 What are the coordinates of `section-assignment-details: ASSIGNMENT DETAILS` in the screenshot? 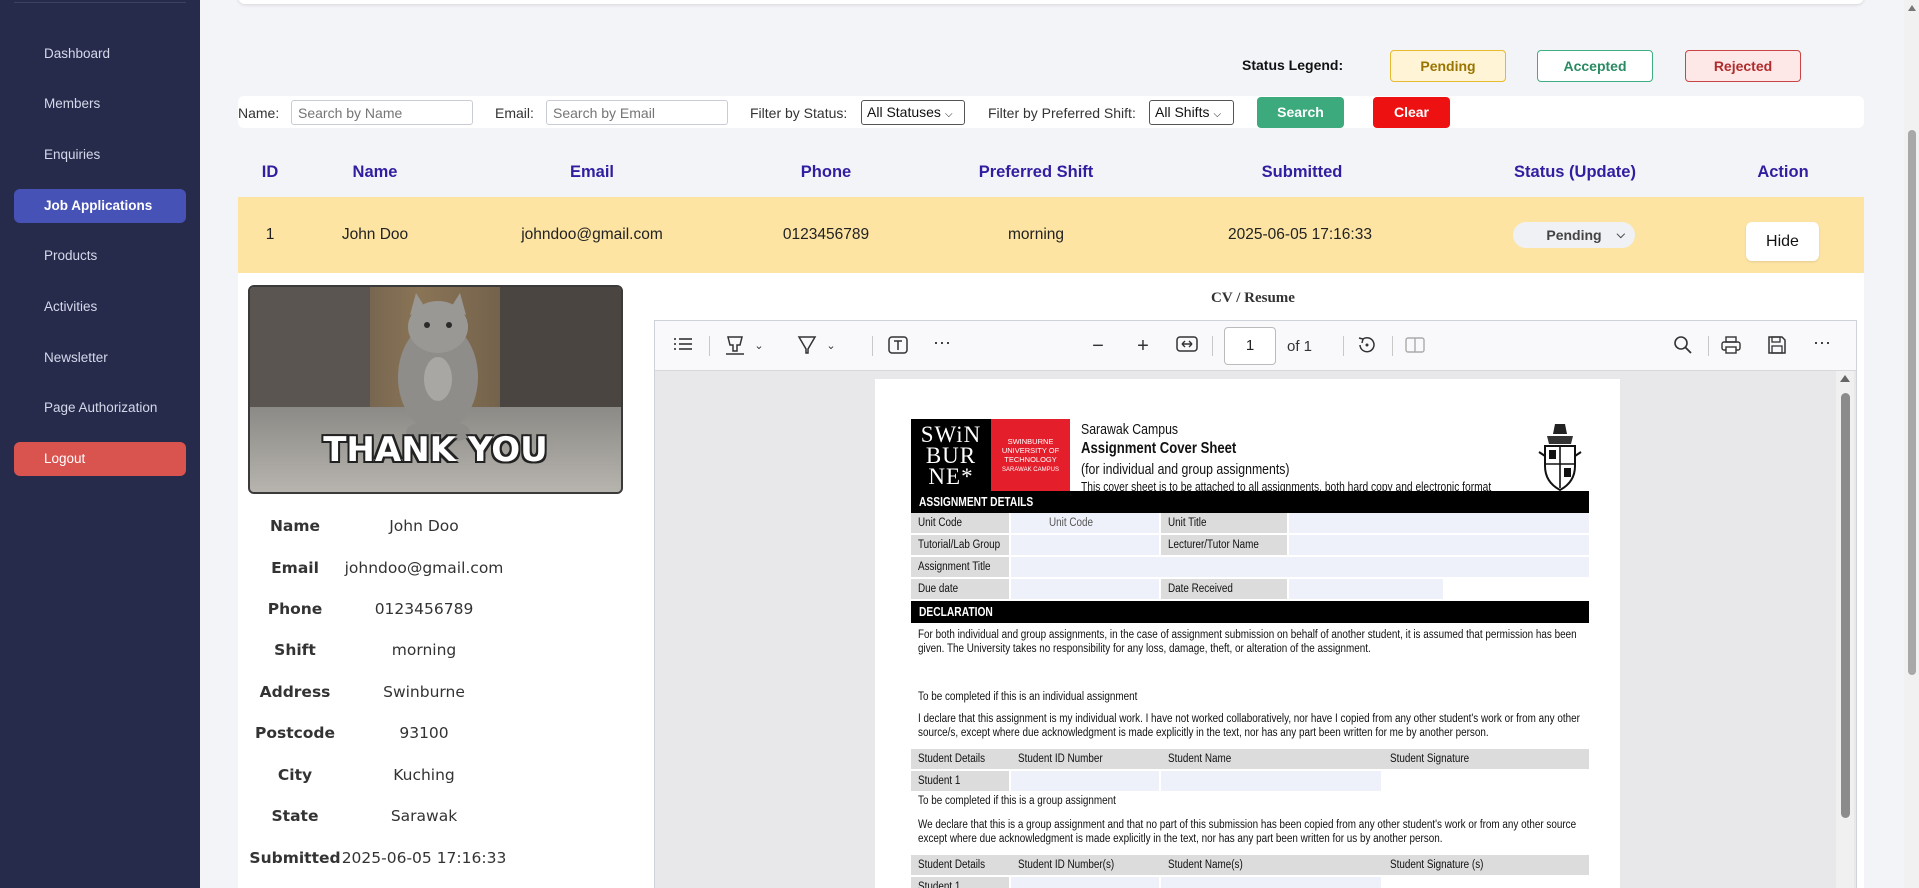 It's located at (1250, 502).